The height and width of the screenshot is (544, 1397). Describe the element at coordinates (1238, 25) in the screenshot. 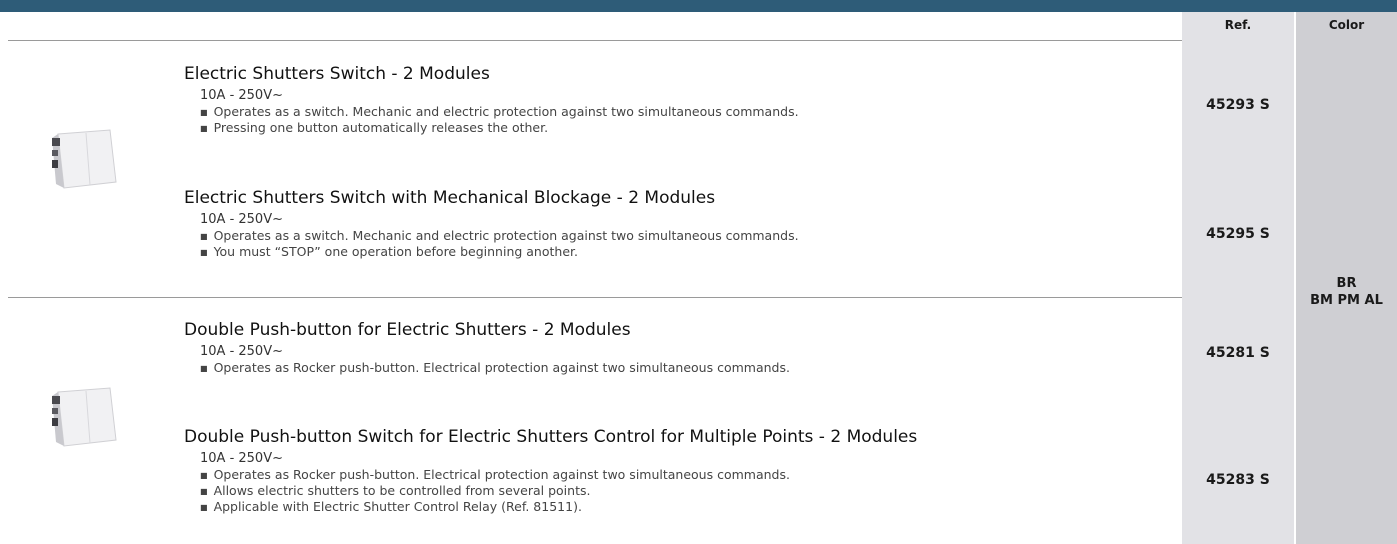

I see `ref-column-header: Ref.` at that location.